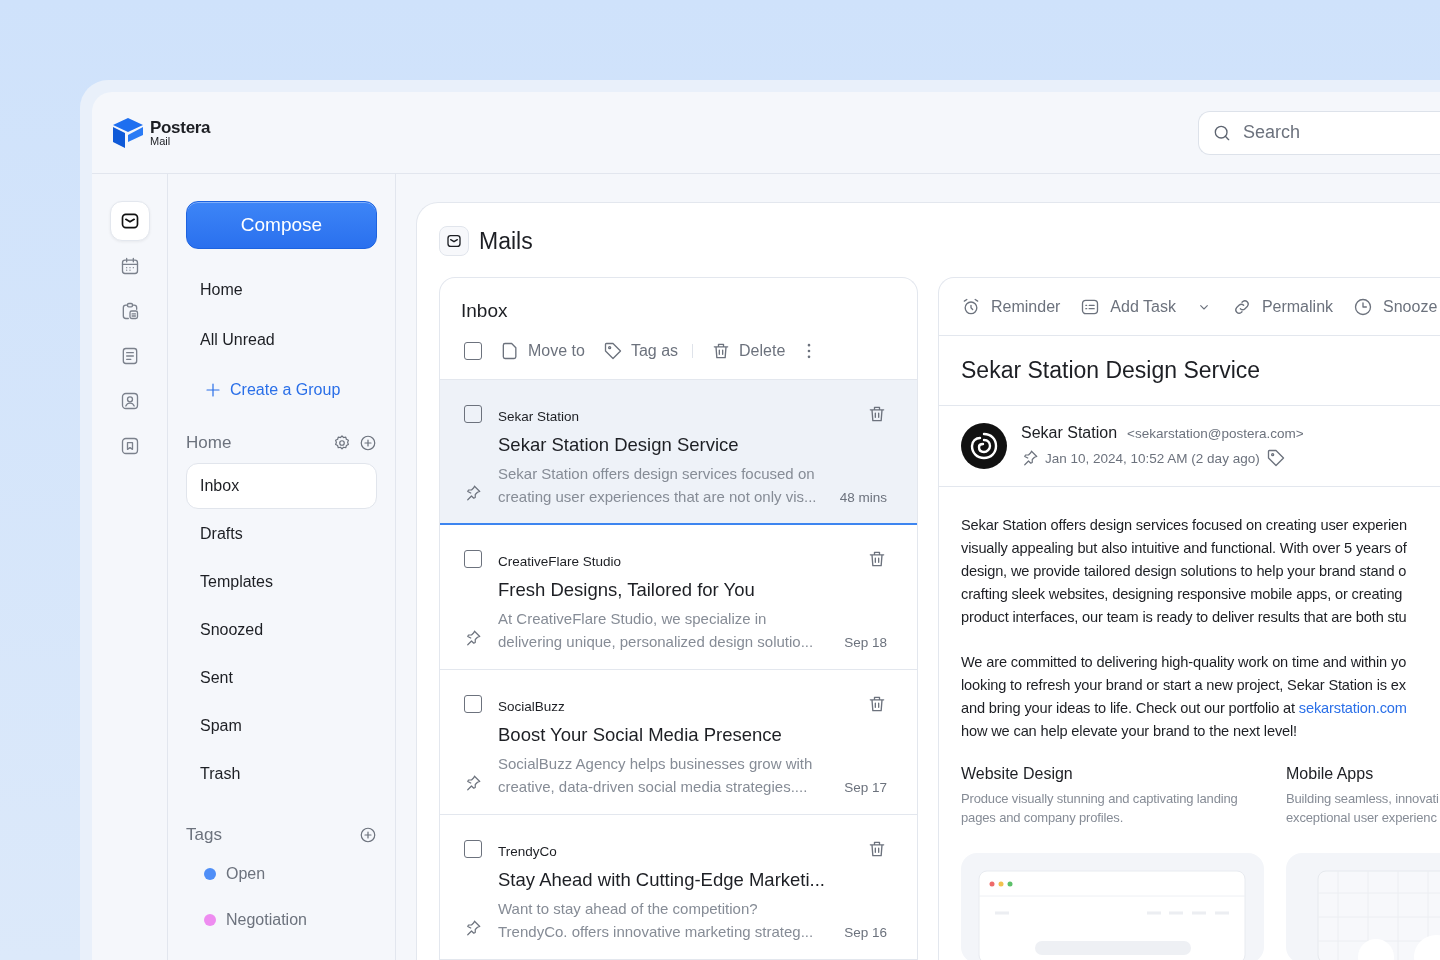 The height and width of the screenshot is (960, 1440). Describe the element at coordinates (1182, 594) in the screenshot. I see `body-text: crafting sleek websites, designing responsive mobile apps, or creating` at that location.